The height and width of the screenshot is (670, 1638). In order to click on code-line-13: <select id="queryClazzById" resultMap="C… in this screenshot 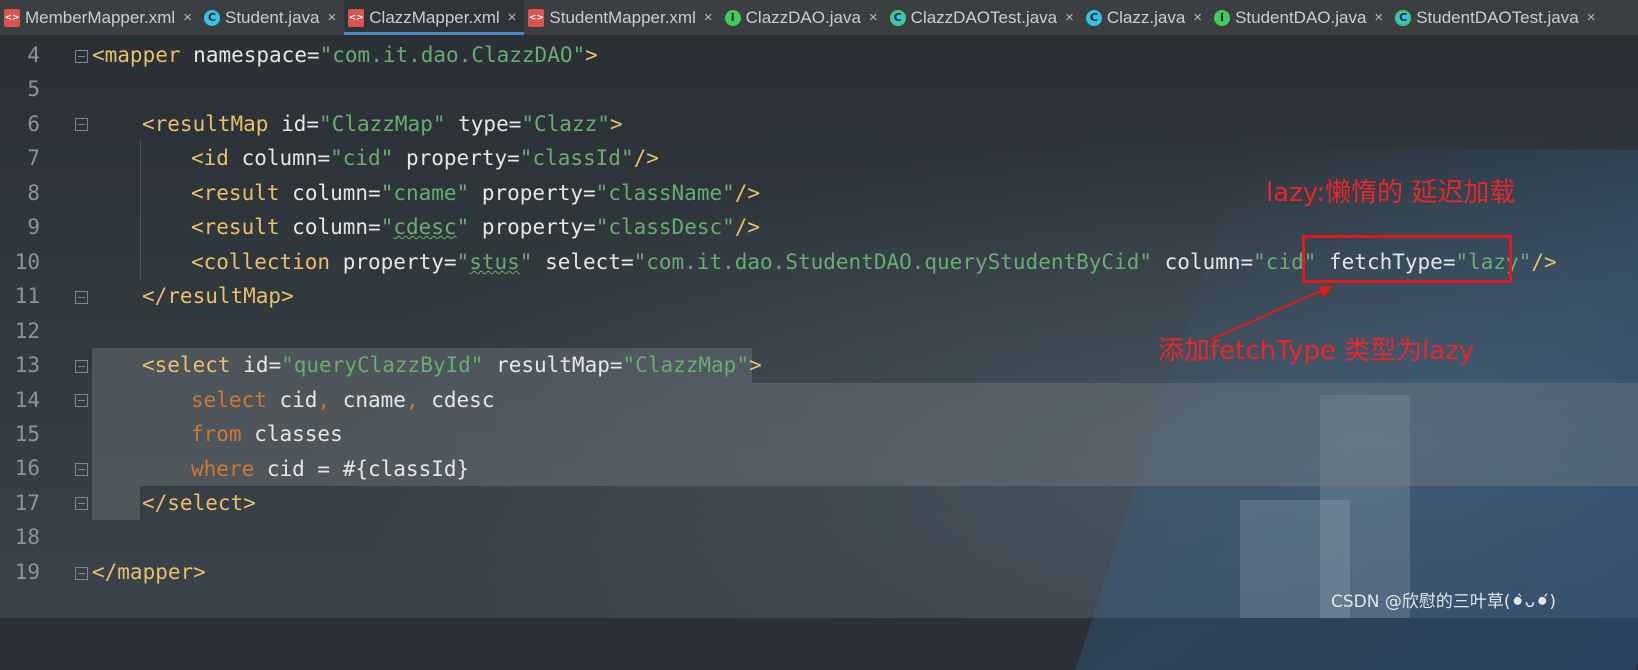, I will do `click(452, 365)`.